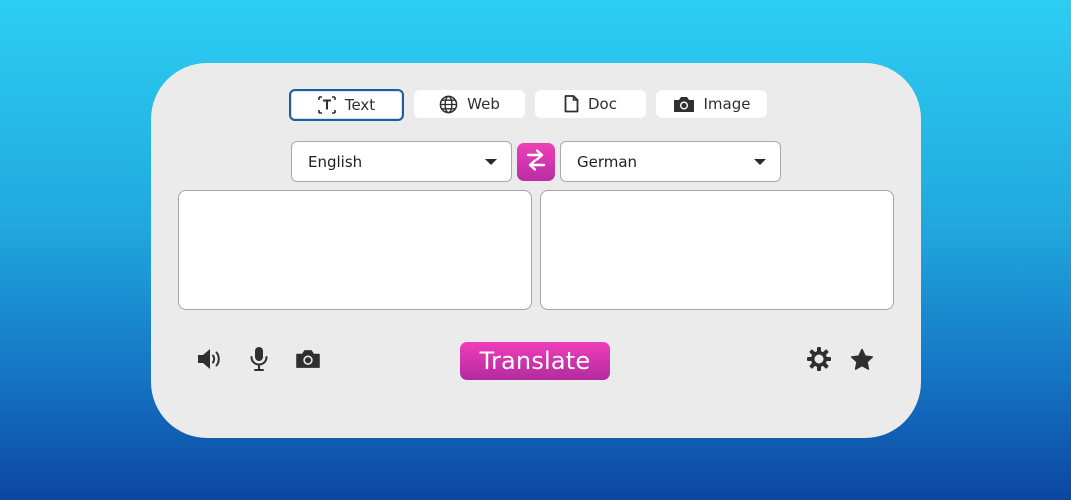 The width and height of the screenshot is (1071, 500). Describe the element at coordinates (840, 361) in the screenshot. I see `settings-tools` at that location.